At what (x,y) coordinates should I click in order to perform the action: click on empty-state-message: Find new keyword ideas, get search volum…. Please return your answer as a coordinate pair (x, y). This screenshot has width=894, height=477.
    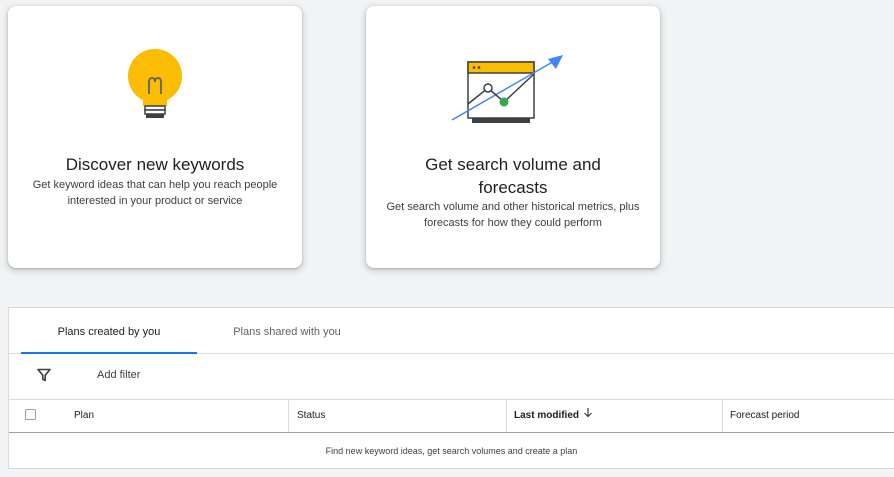
    Looking at the image, I should click on (451, 451).